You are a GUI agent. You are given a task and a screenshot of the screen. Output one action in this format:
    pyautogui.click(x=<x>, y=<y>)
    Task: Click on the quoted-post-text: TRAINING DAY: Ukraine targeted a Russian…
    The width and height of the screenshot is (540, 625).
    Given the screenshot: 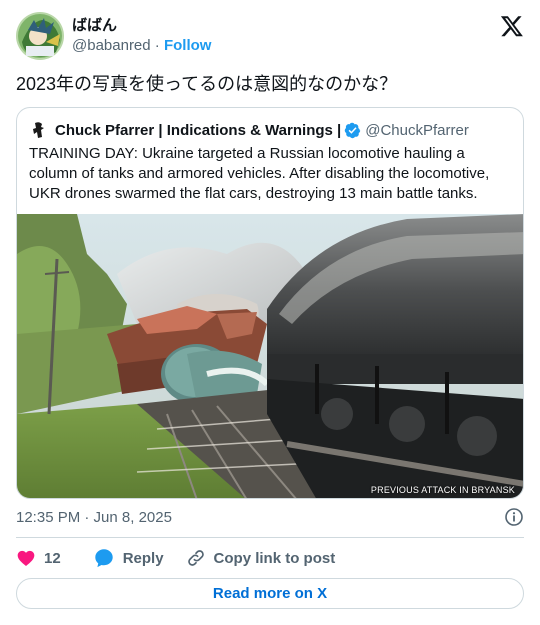 What is the action you would take?
    pyautogui.click(x=259, y=173)
    